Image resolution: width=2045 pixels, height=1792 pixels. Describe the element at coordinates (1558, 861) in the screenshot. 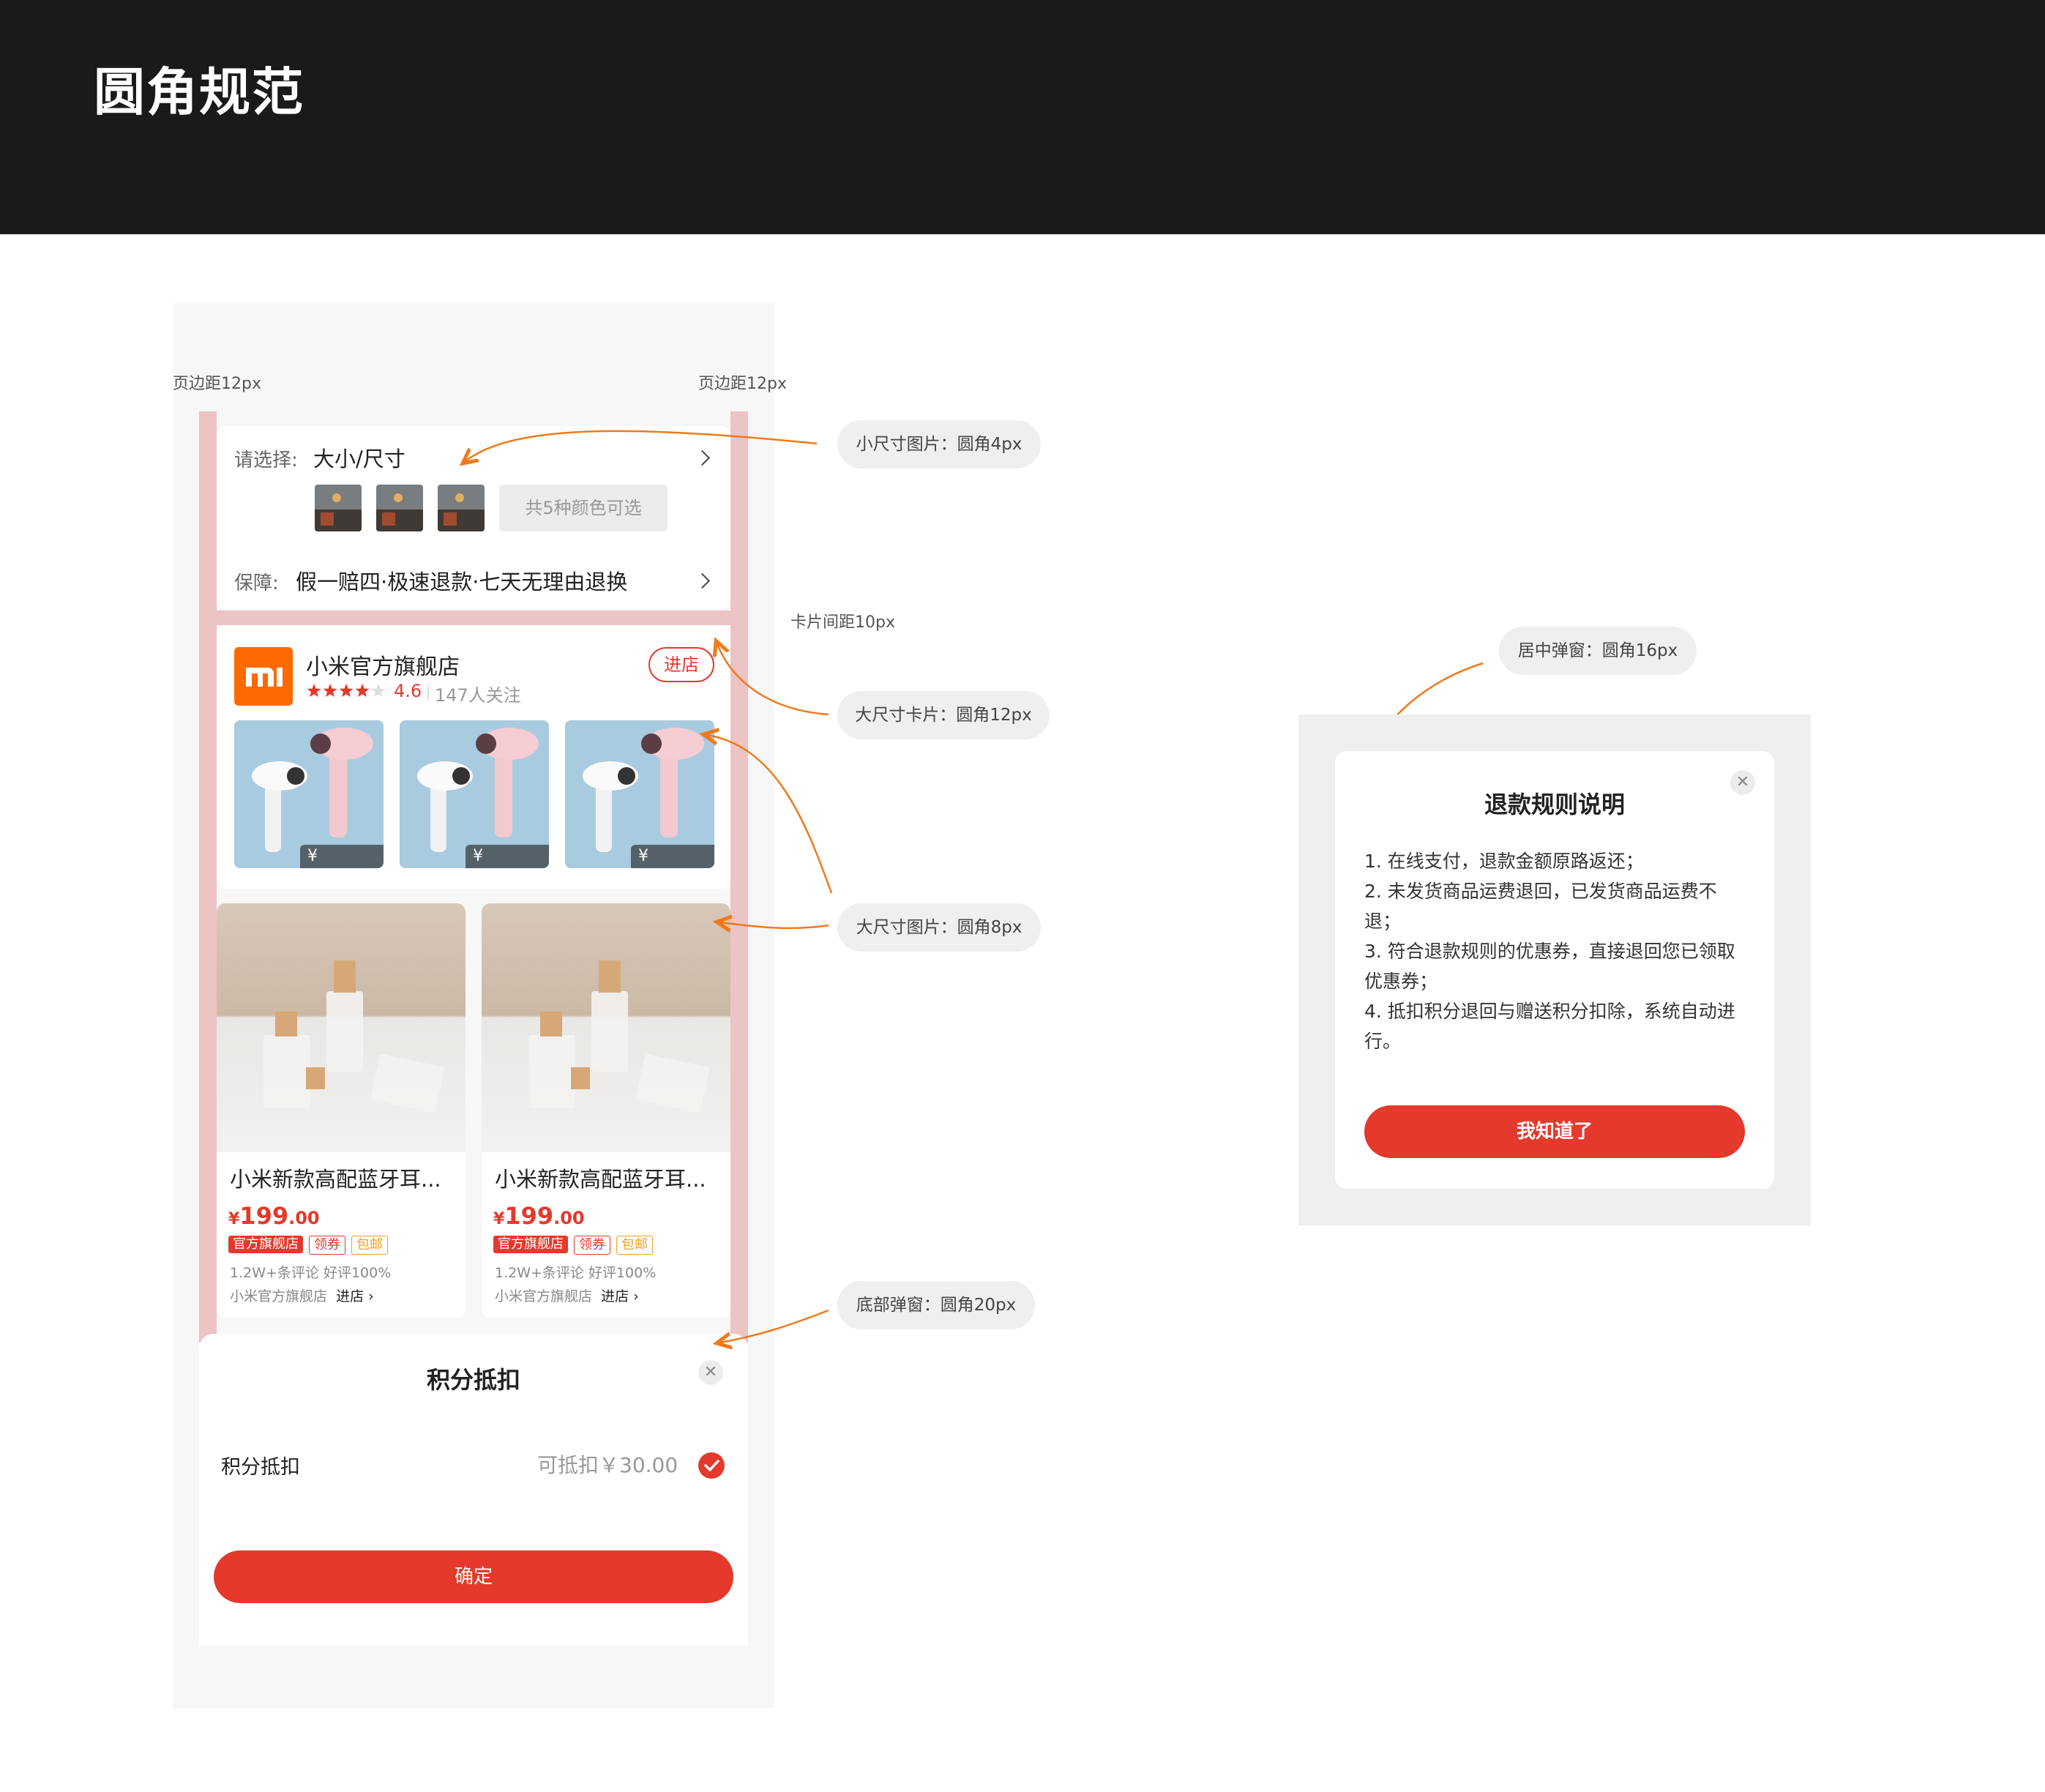

I see `rule-item: 1. 在线支付，退款金额原路返还；` at that location.